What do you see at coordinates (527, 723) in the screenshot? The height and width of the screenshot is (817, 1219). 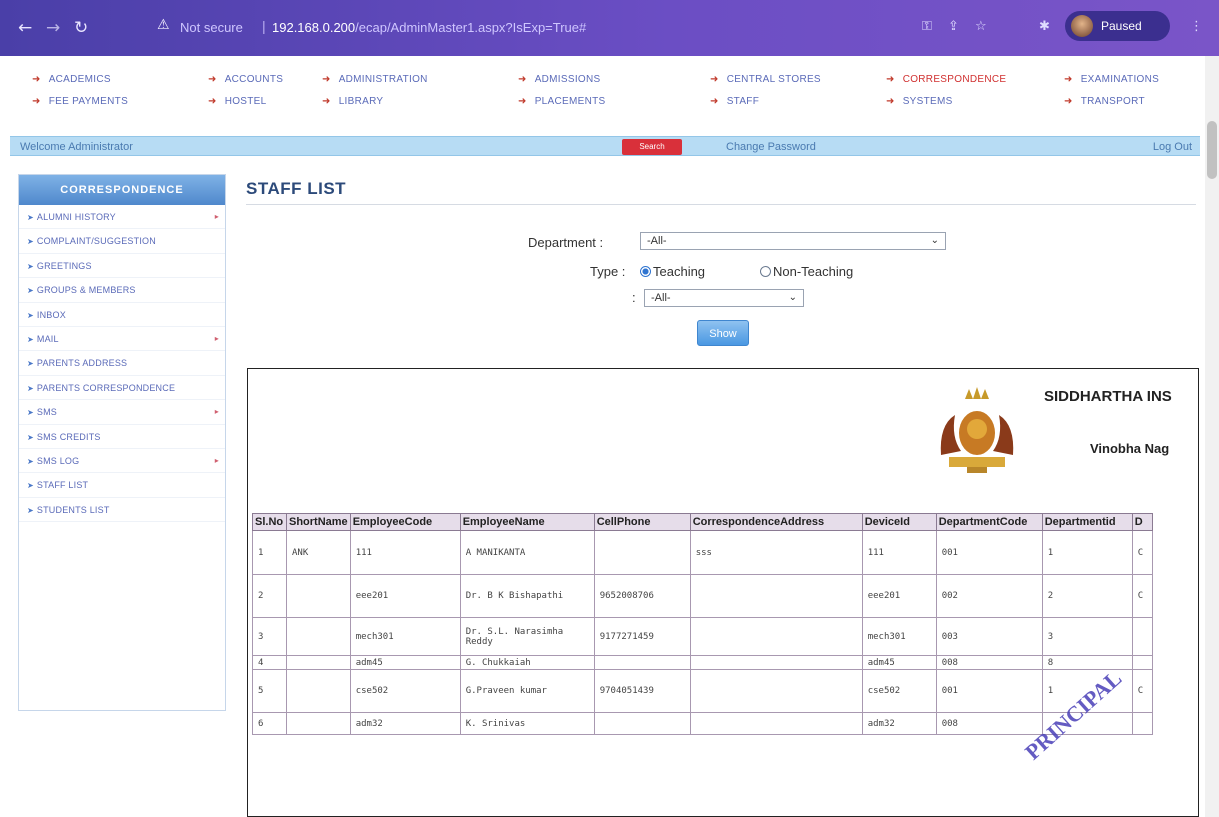 I see `table-cell: K. Srinivas` at bounding box center [527, 723].